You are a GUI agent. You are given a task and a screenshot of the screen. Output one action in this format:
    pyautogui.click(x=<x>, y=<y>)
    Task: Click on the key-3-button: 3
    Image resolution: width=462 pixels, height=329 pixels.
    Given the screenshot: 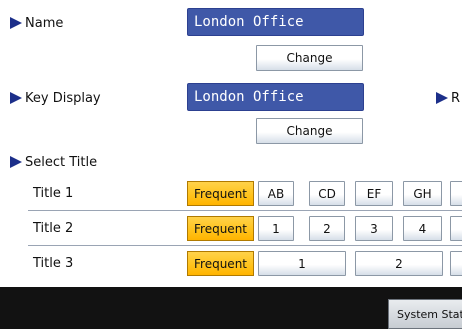 What is the action you would take?
    pyautogui.click(x=374, y=228)
    